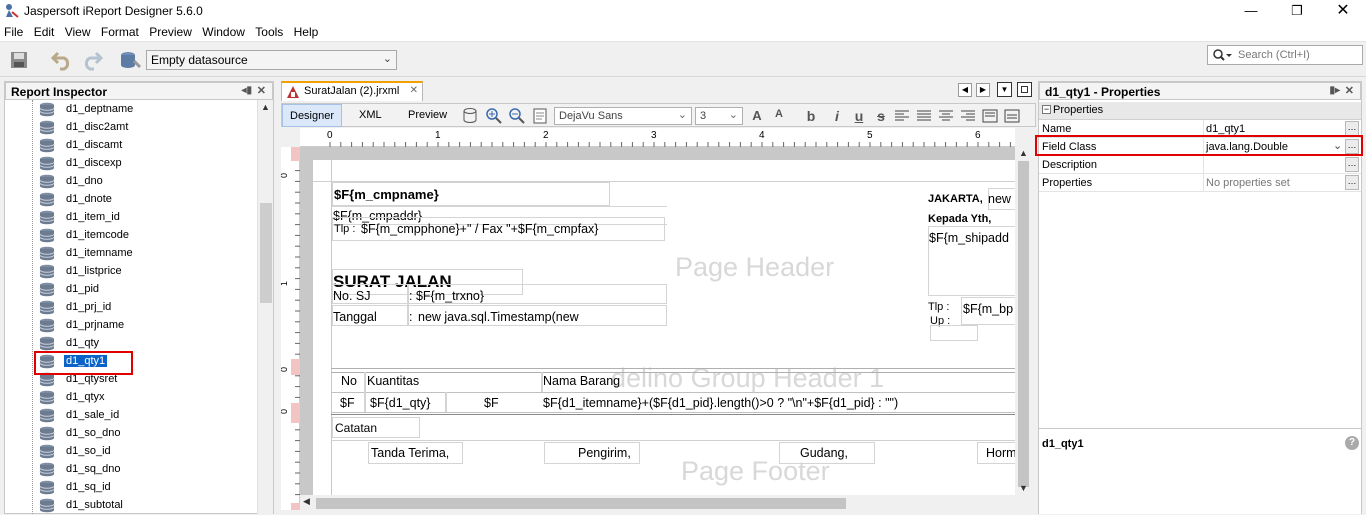 The image size is (1366, 515). I want to click on hormat-field: Horm, so click(997, 453).